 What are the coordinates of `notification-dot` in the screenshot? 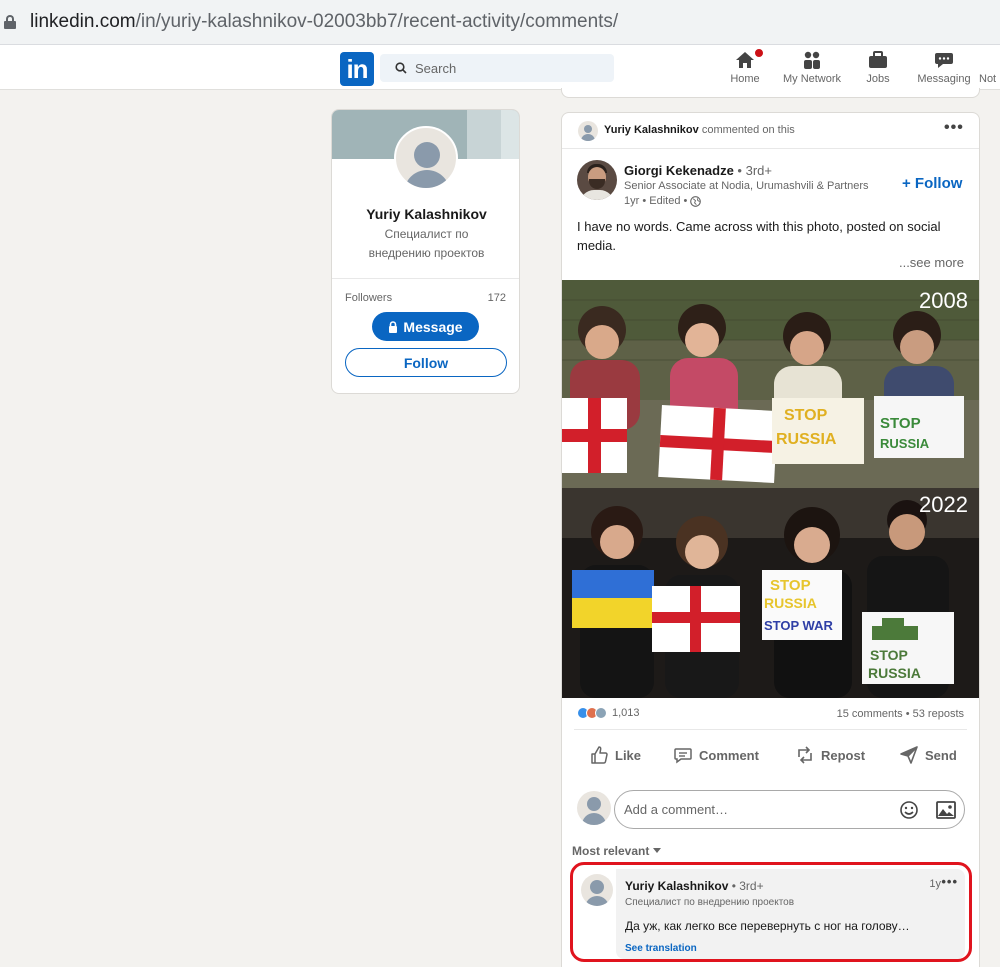 It's located at (759, 53).